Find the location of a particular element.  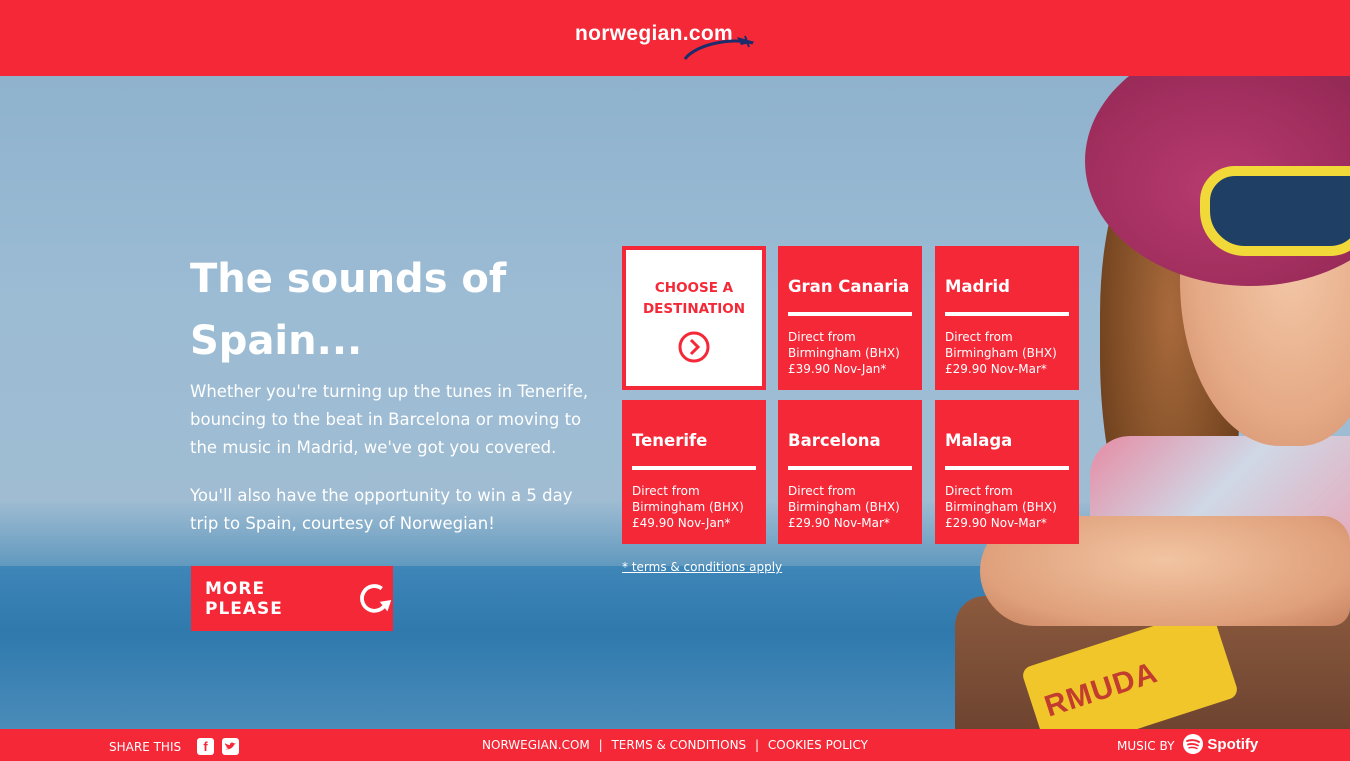

headline-line1: The sounds of is located at coordinates (348, 279).